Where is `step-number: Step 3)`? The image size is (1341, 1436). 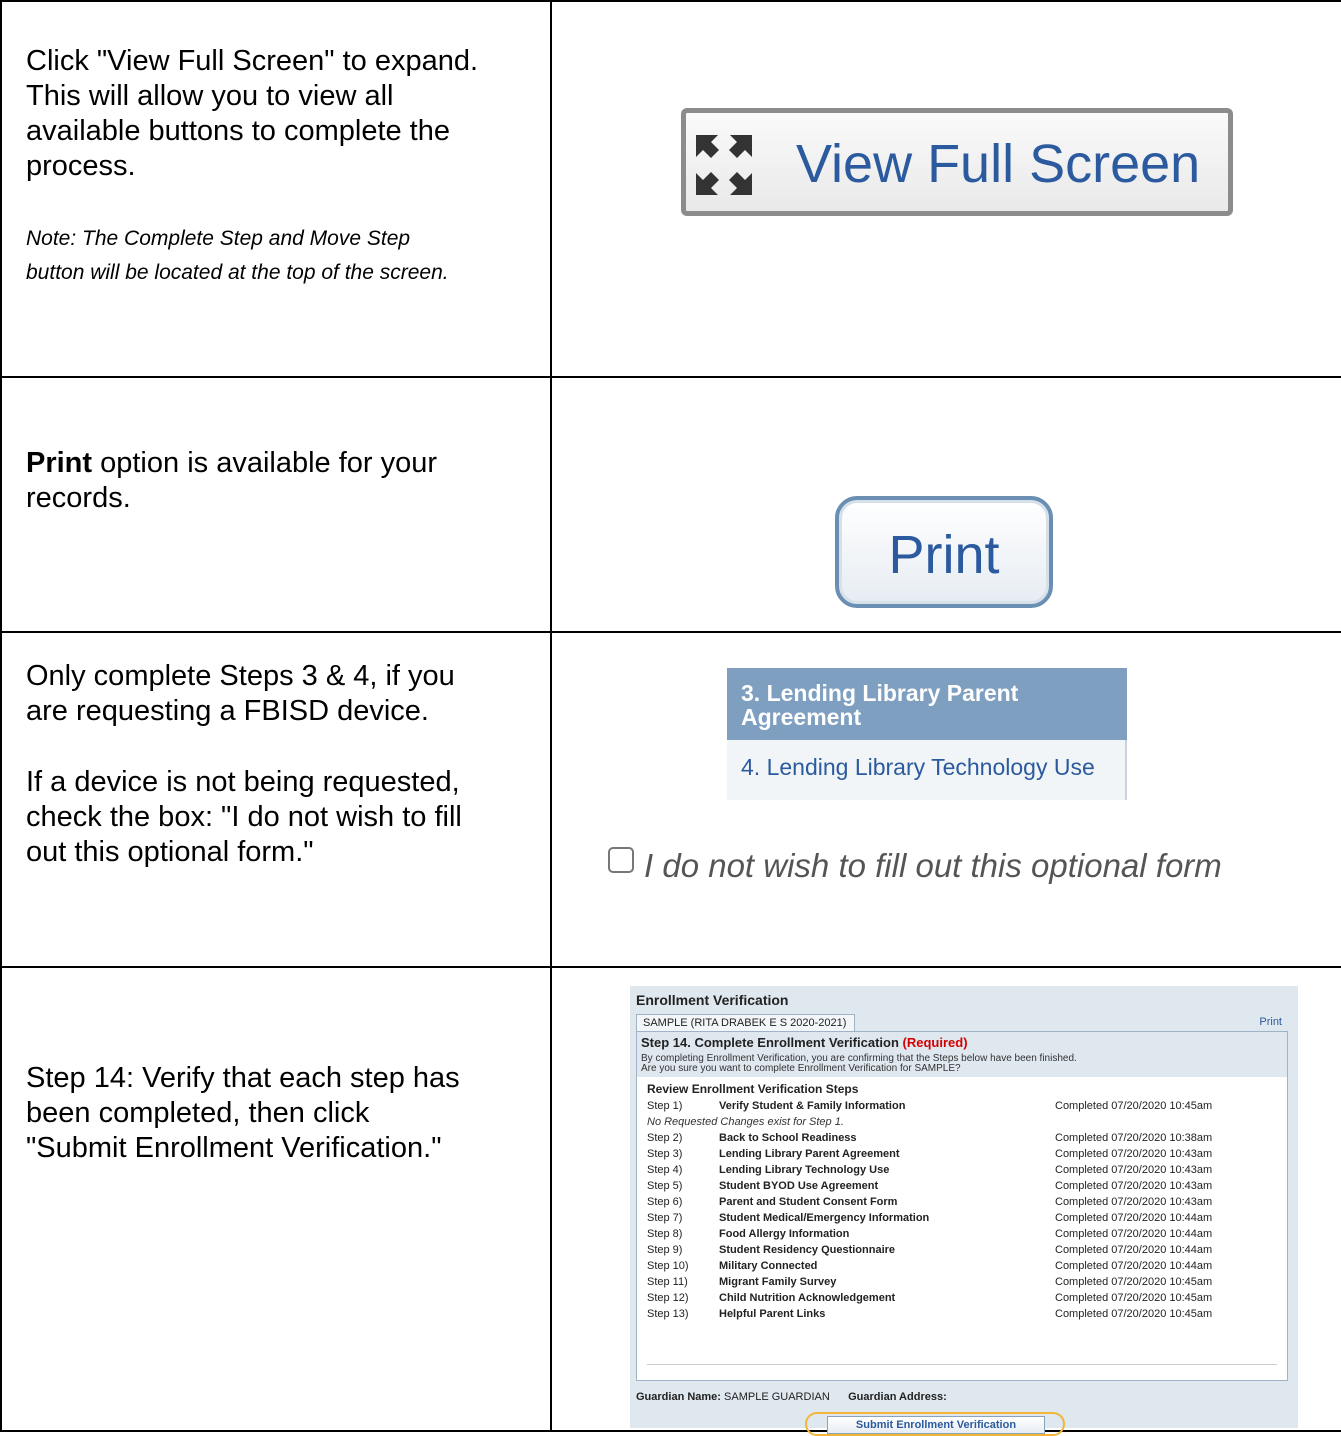 step-number: Step 3) is located at coordinates (665, 1154).